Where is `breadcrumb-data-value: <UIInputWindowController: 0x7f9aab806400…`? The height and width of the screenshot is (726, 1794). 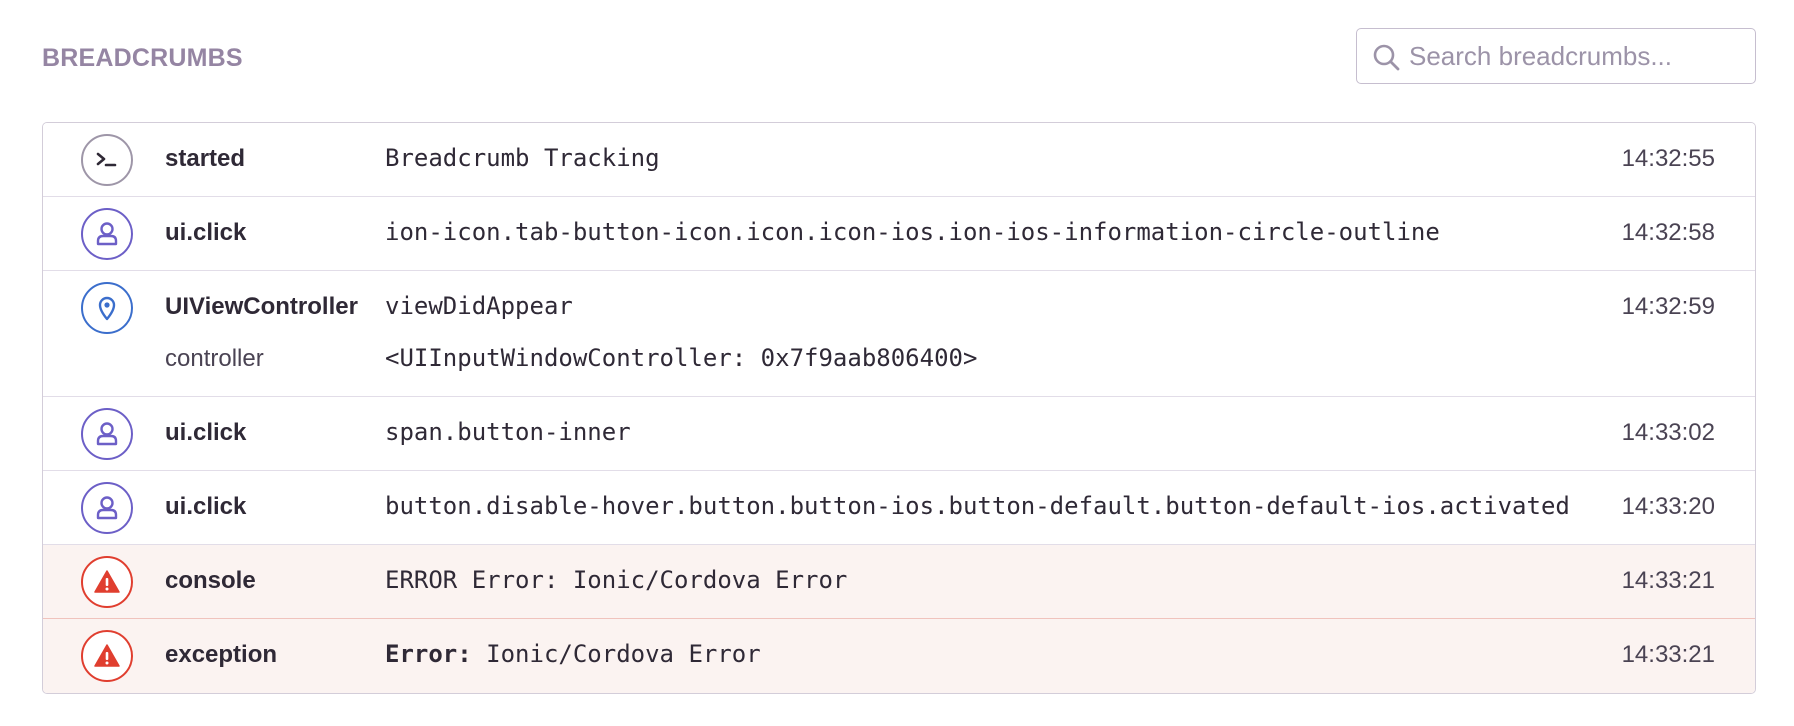 breadcrumb-data-value: <UIInputWindowController: 0x7f9aab806400… is located at coordinates (681, 358).